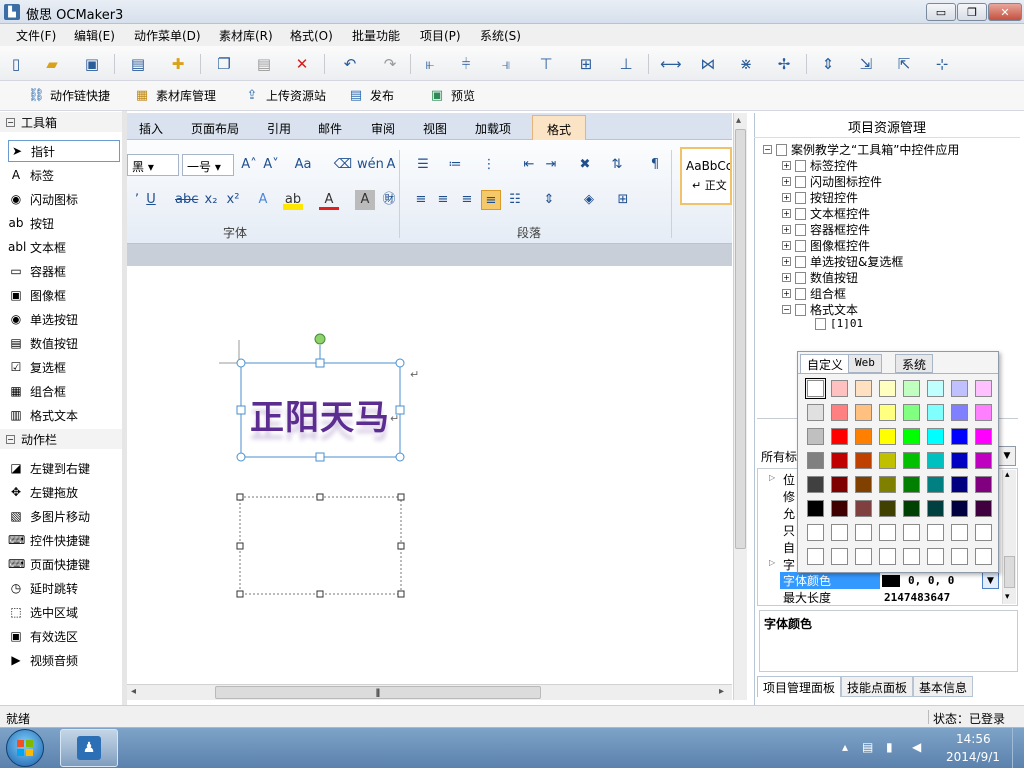 The width and height of the screenshot is (1024, 768). I want to click on center-text-icon: ≡, so click(443, 200).